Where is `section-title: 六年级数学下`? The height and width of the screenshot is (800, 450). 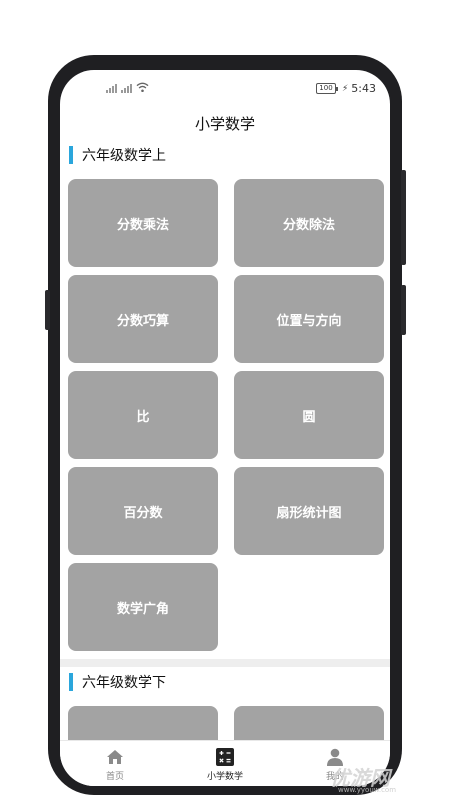 section-title: 六年级数学下 is located at coordinates (124, 683).